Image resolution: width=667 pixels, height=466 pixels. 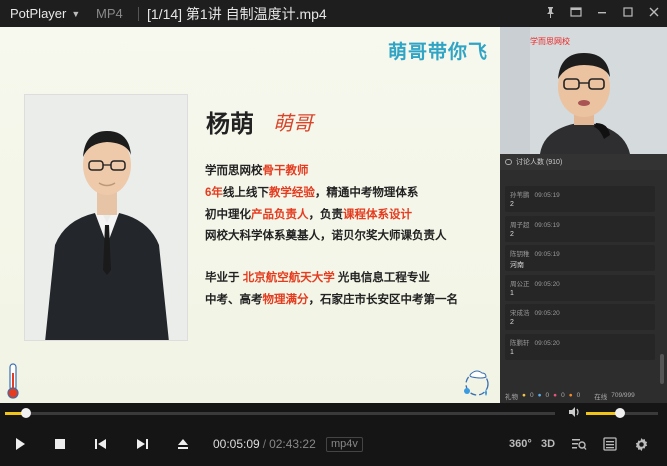 What do you see at coordinates (293, 123) in the screenshot?
I see `teacher-signature: 萌哥` at bounding box center [293, 123].